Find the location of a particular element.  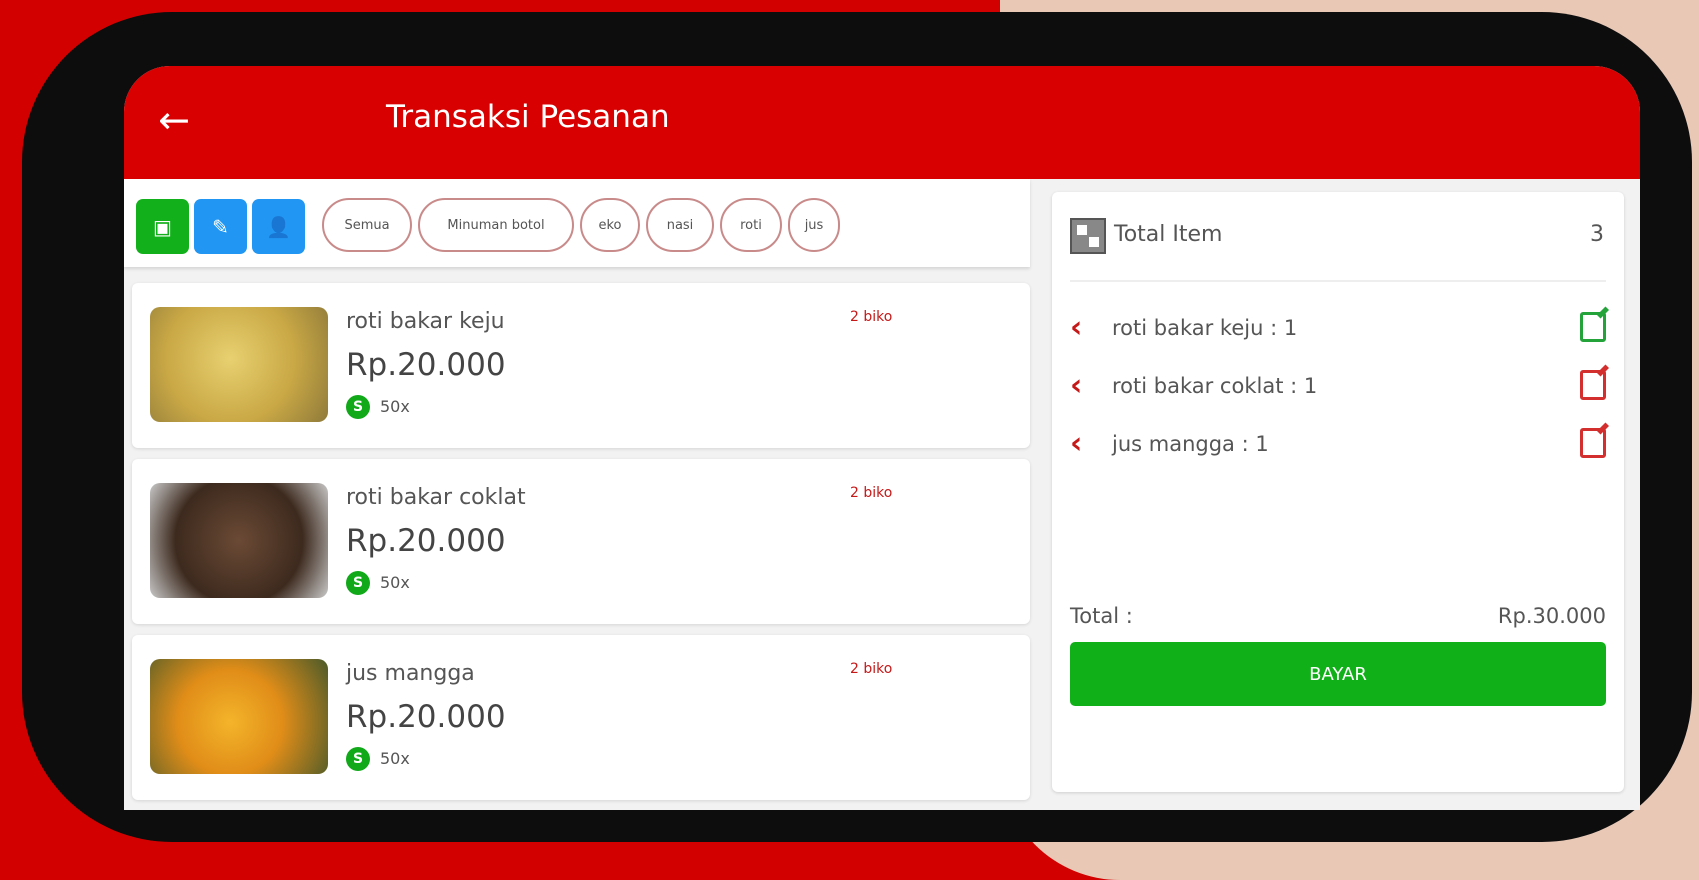

page-title: Transaksi Pesanan is located at coordinates (528, 117).